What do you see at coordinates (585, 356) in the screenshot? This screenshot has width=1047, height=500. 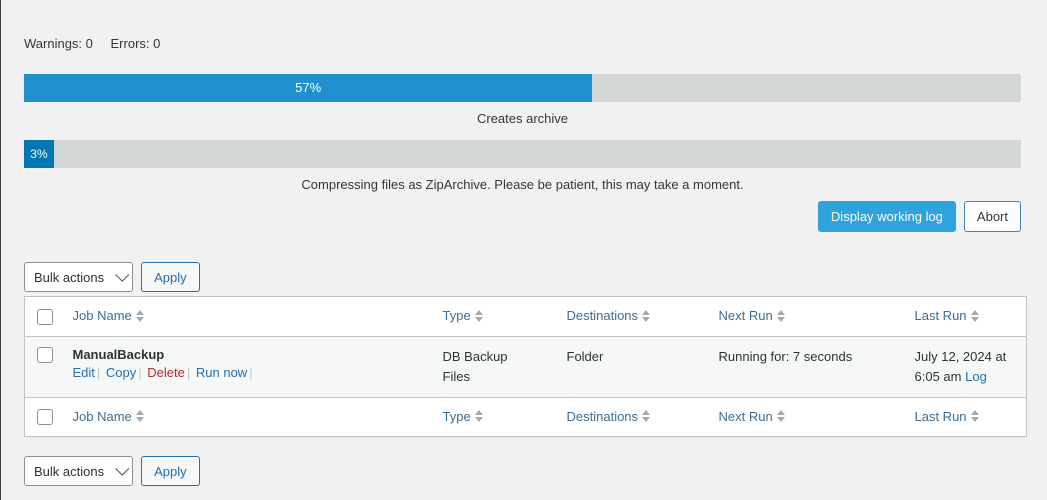 I see `cell-destinations: Folder` at bounding box center [585, 356].